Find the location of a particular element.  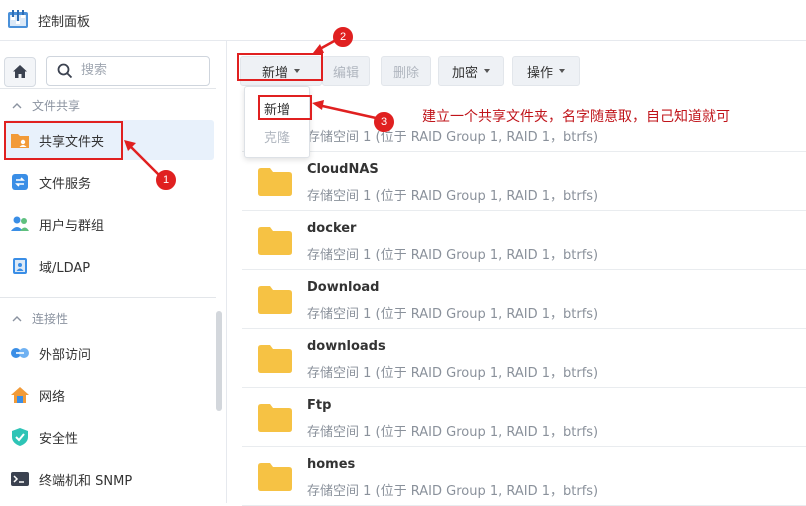

file-services-icon is located at coordinates (20, 182).